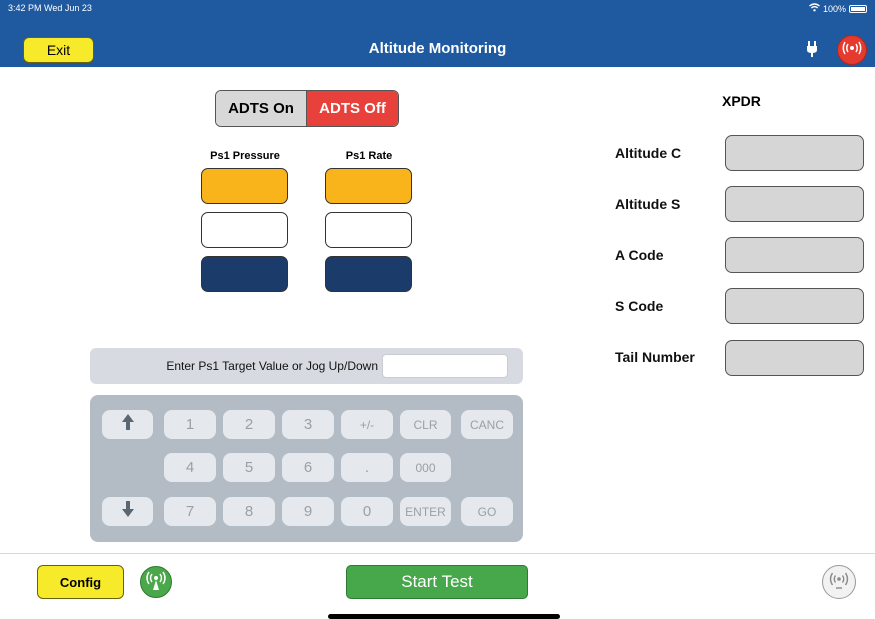 The width and height of the screenshot is (875, 619). I want to click on key-2: 2, so click(249, 424).